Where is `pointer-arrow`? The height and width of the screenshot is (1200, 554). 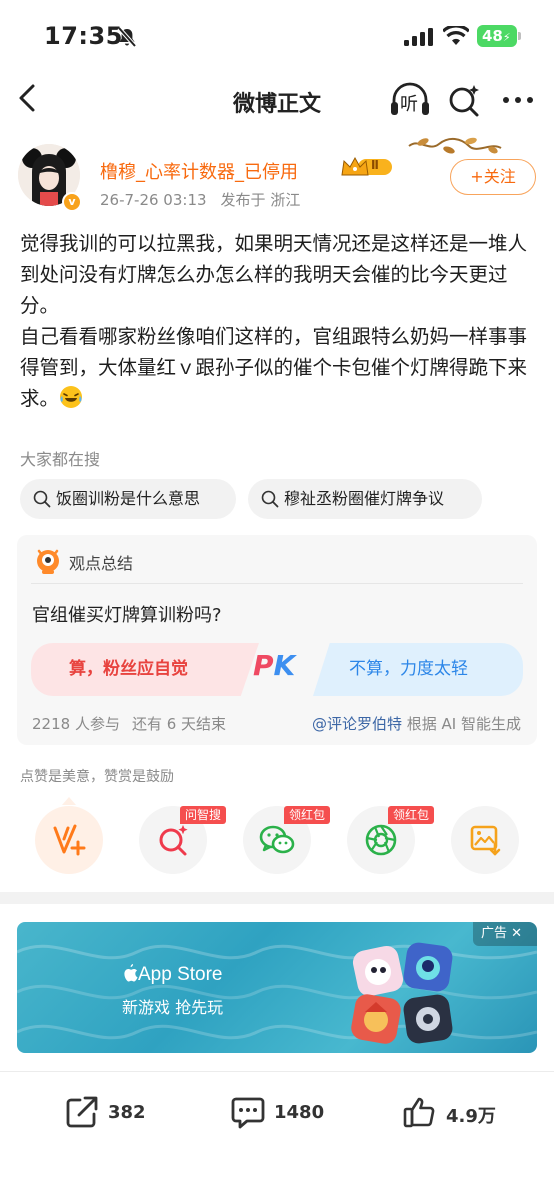 pointer-arrow is located at coordinates (69, 801).